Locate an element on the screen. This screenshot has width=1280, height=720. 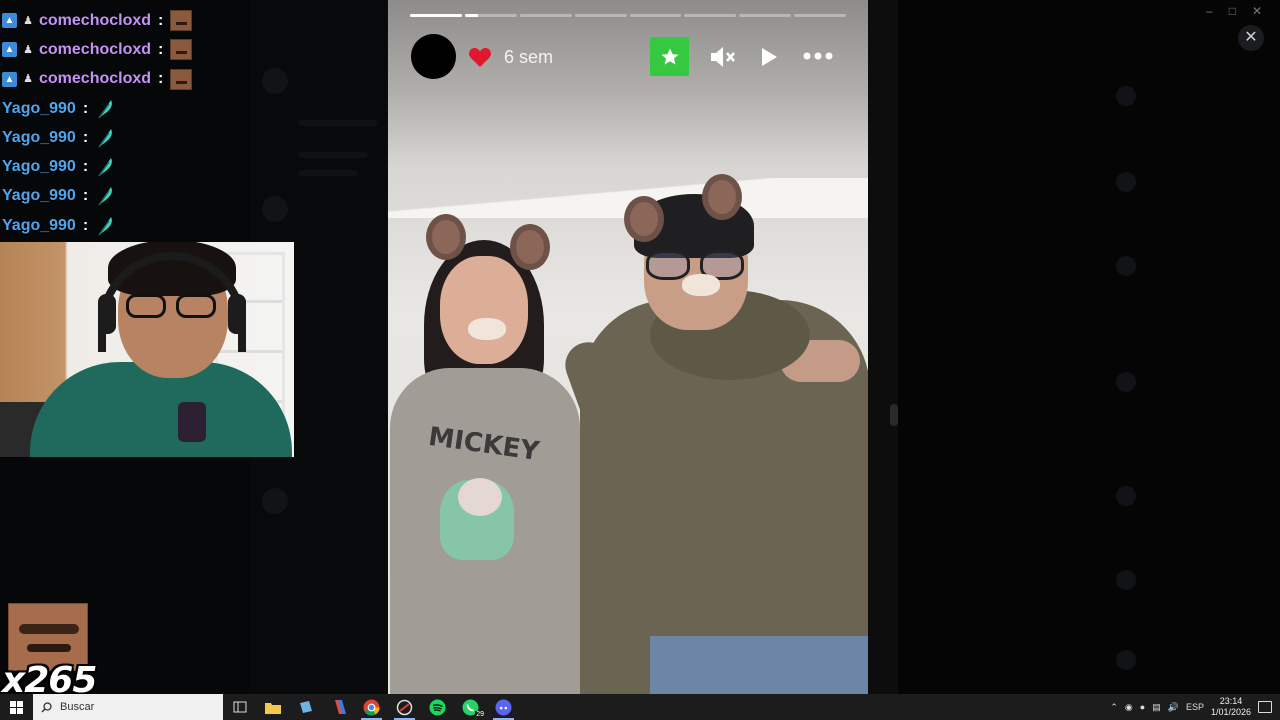
discord-icon is located at coordinates (503, 707).